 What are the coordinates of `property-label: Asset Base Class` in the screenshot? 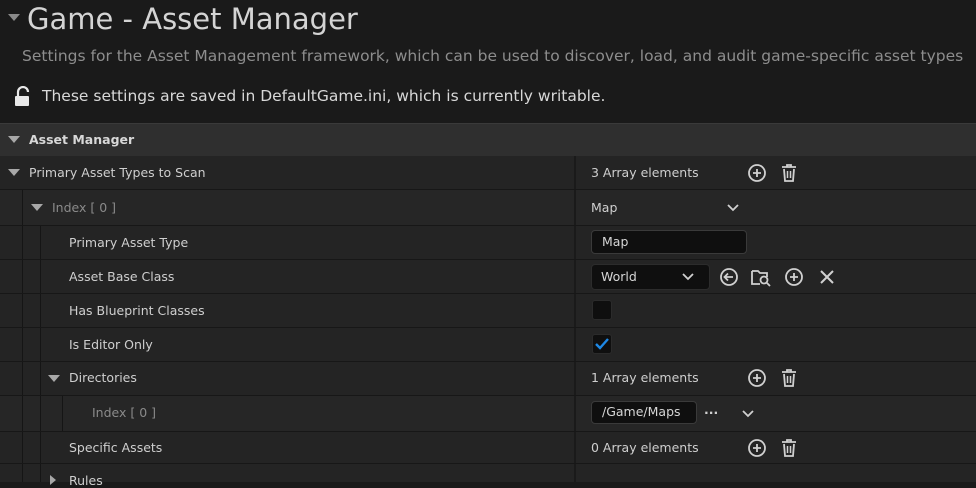 It's located at (122, 276).